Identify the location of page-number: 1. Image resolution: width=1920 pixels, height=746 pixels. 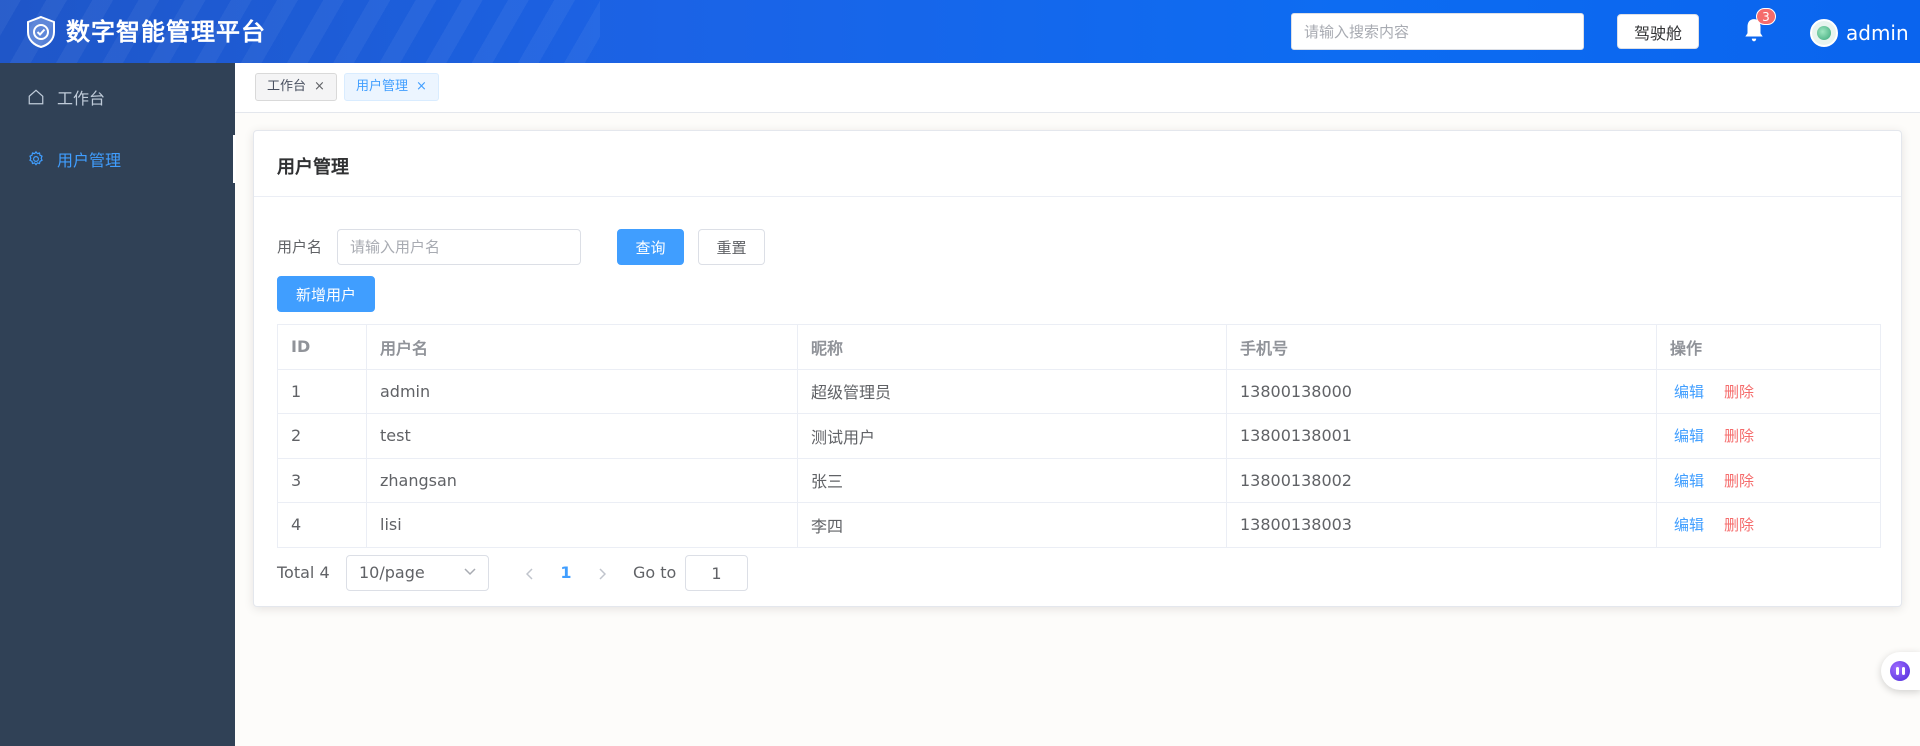
(566, 573).